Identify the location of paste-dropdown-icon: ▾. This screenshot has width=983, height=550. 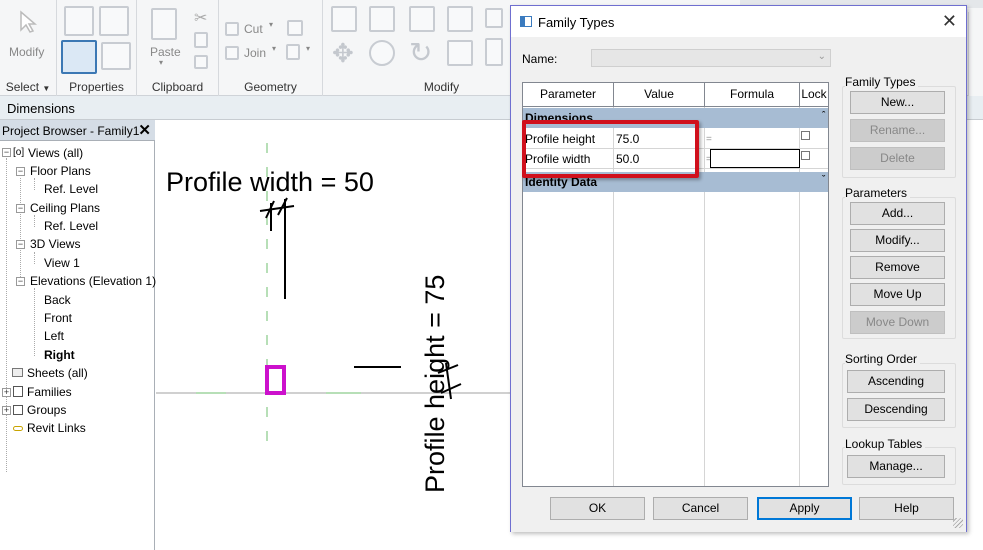
(161, 62).